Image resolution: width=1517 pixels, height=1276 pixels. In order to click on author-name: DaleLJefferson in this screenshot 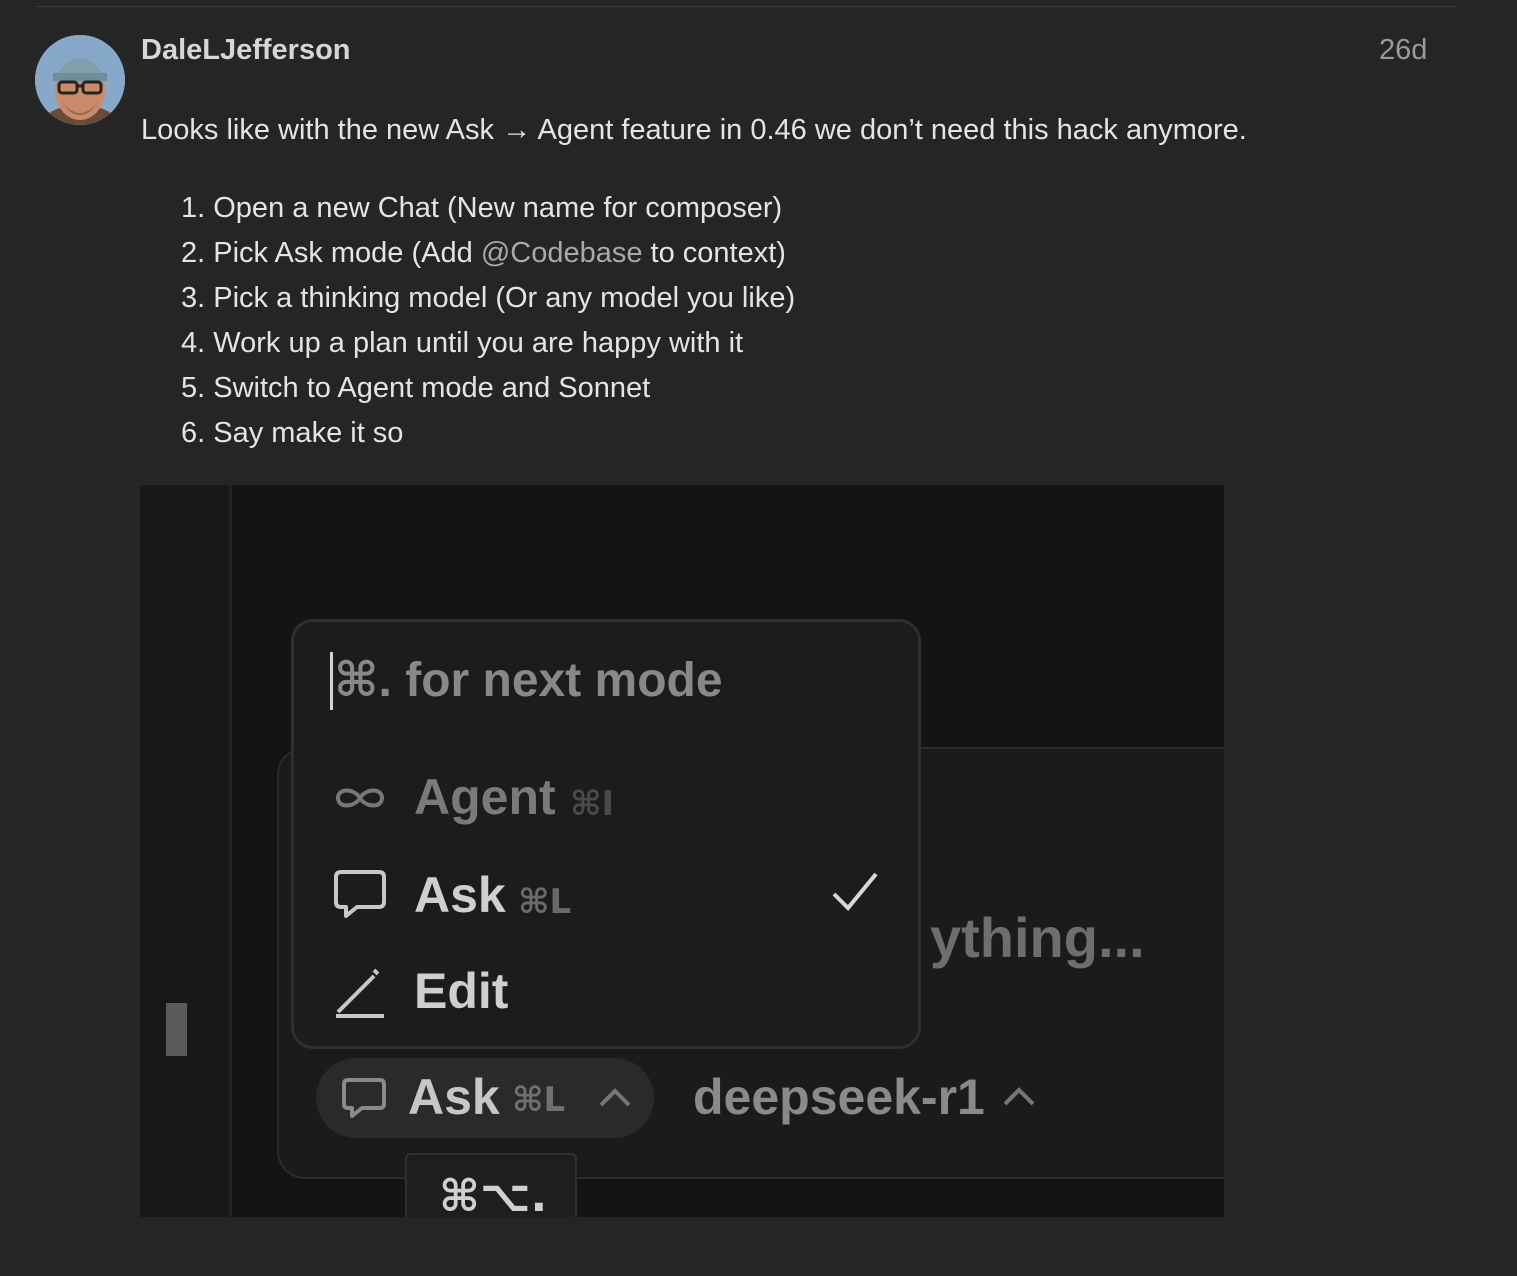, I will do `click(246, 50)`.